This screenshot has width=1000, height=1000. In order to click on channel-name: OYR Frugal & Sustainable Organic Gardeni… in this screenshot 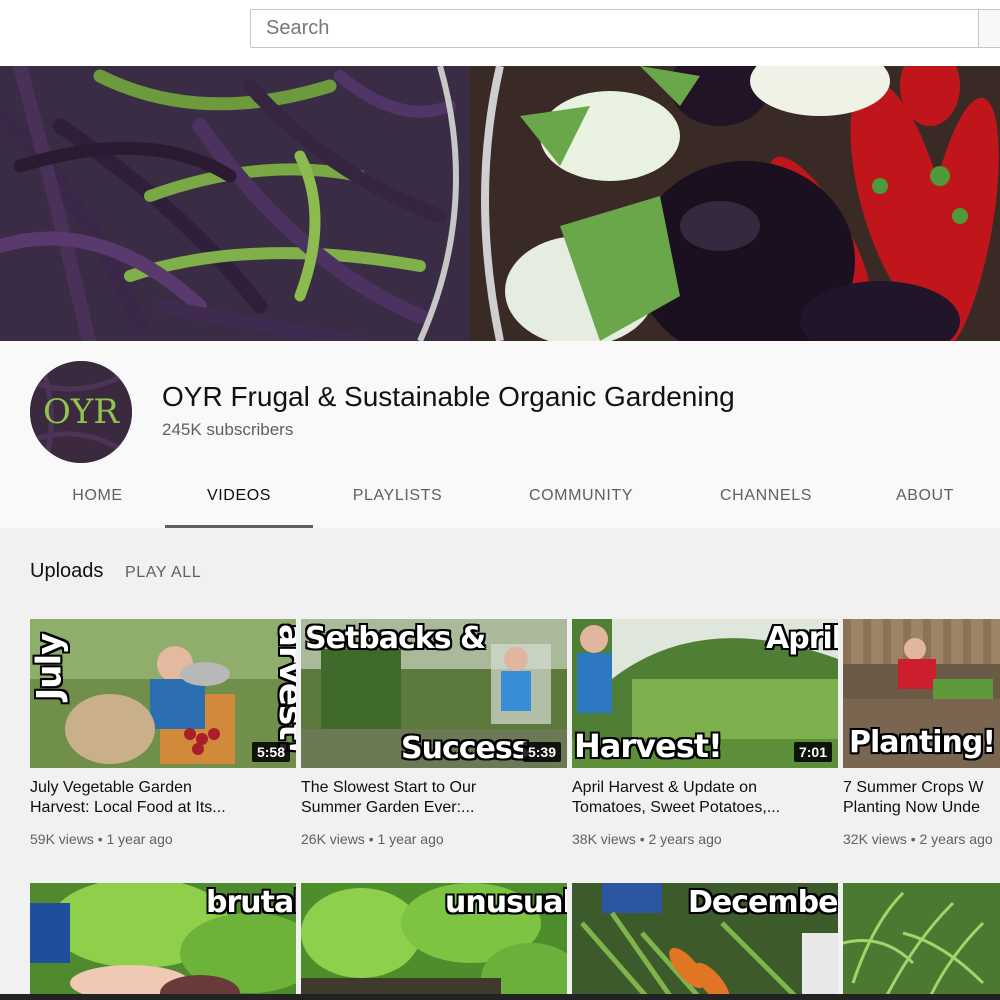, I will do `click(448, 396)`.